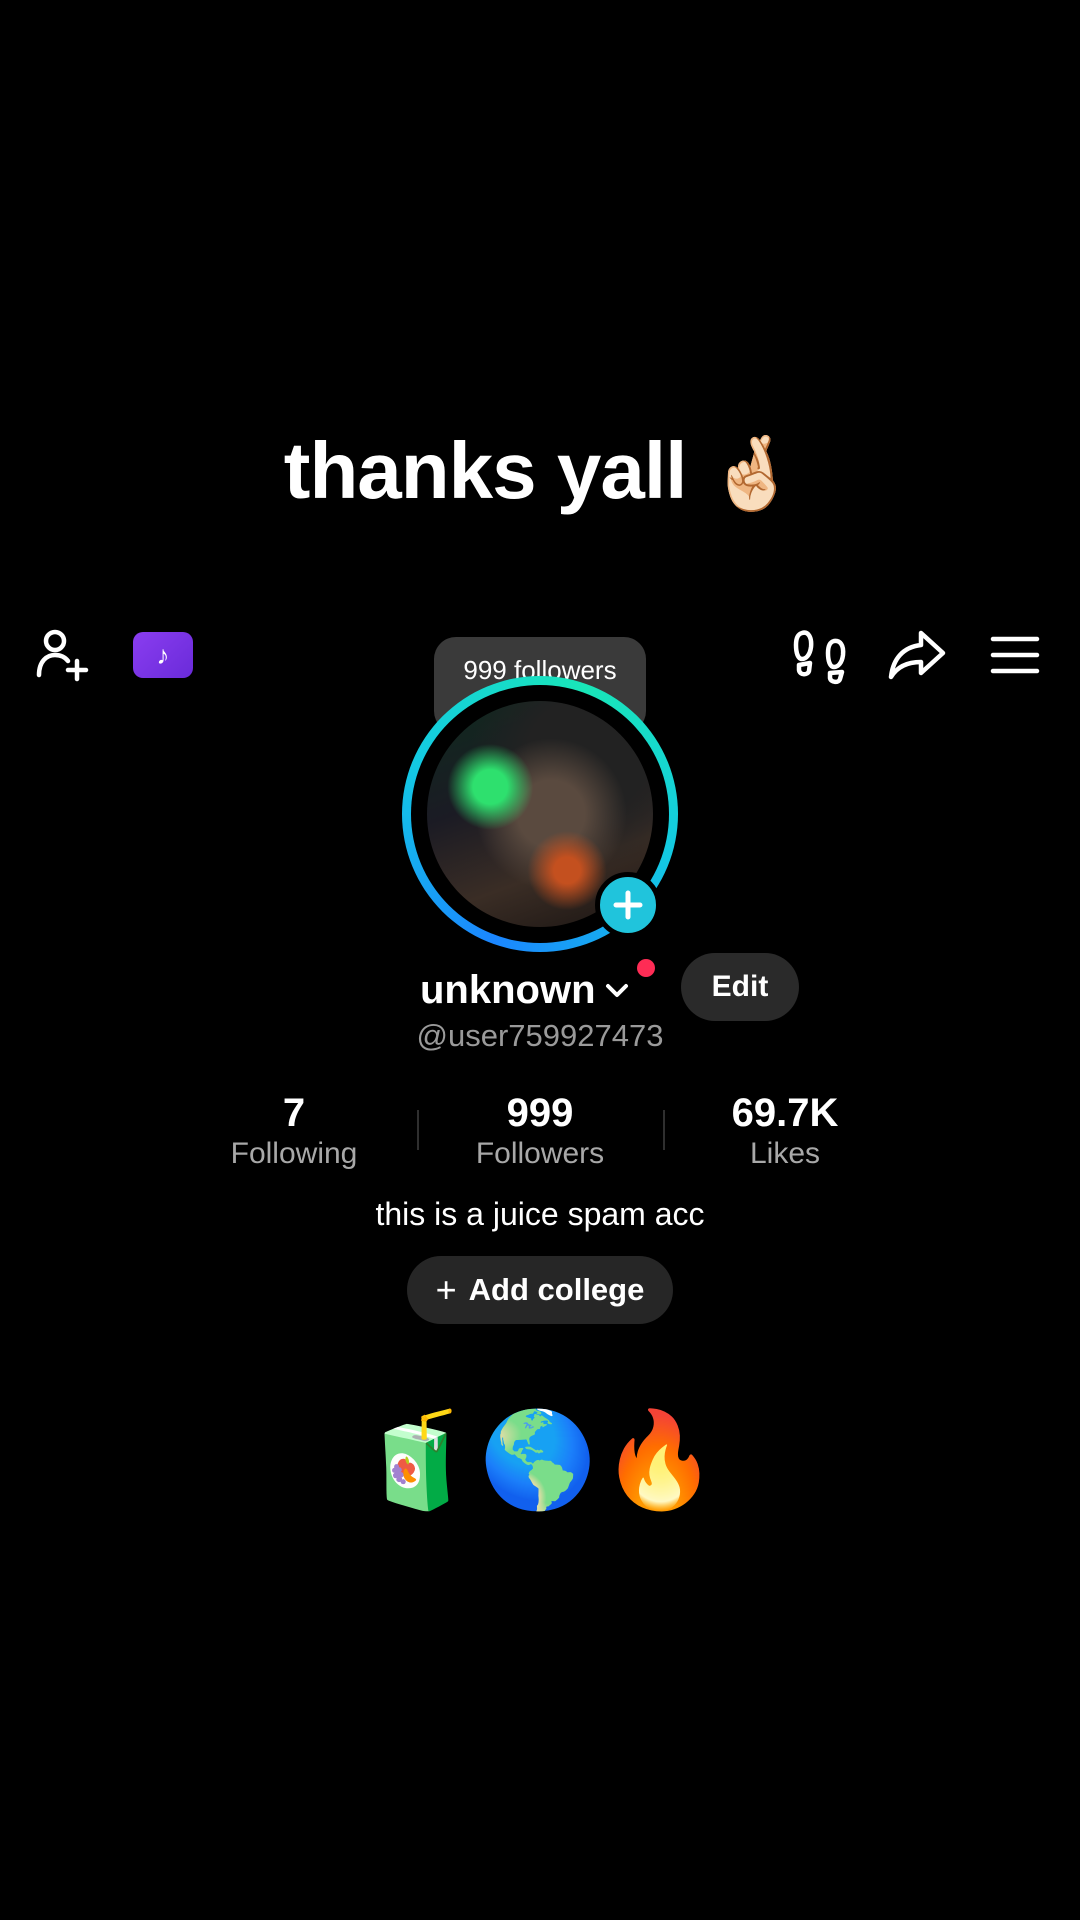 The width and height of the screenshot is (1080, 1920). What do you see at coordinates (785, 1153) in the screenshot?
I see `likes-label: Likes` at bounding box center [785, 1153].